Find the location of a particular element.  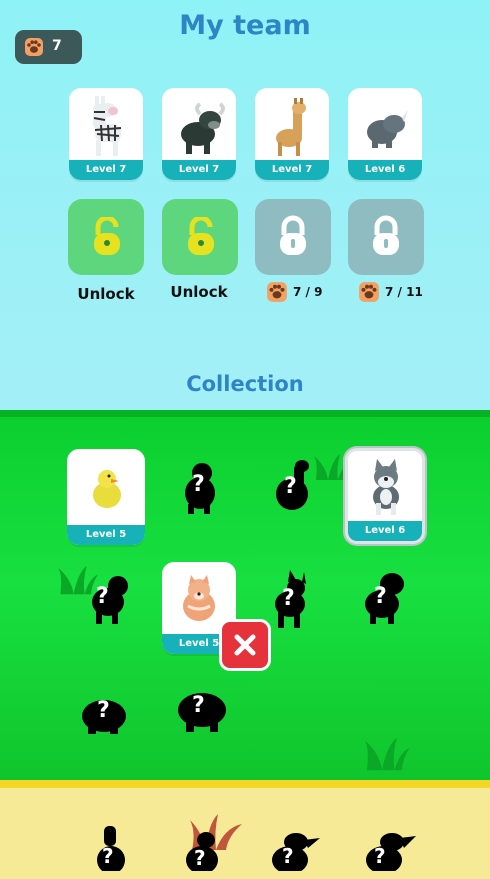

zebra-icon is located at coordinates (107, 126).